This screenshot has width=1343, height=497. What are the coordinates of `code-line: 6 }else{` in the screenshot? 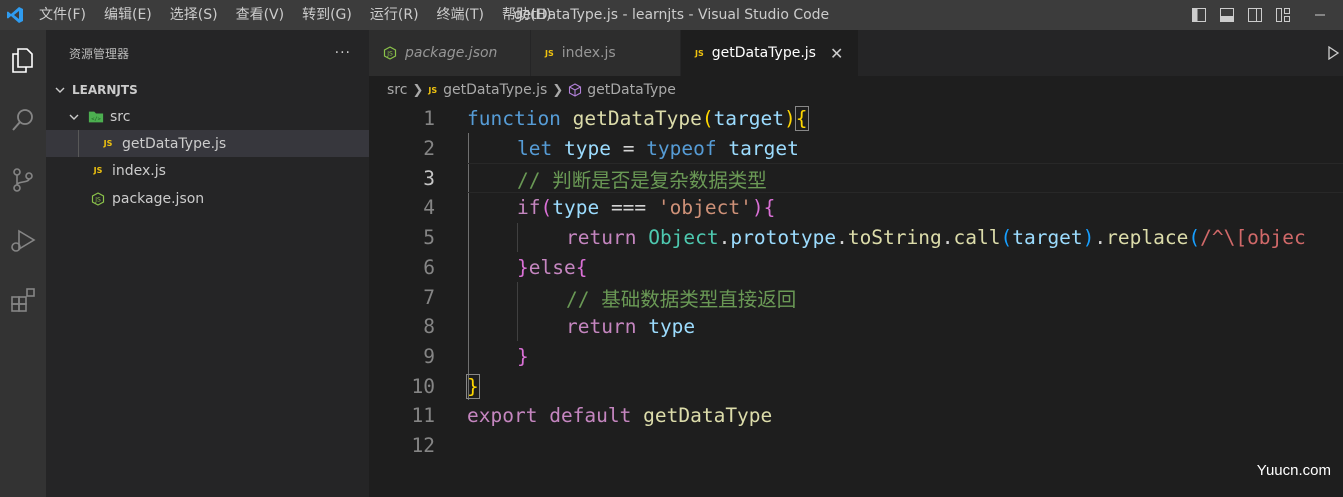 It's located at (856, 268).